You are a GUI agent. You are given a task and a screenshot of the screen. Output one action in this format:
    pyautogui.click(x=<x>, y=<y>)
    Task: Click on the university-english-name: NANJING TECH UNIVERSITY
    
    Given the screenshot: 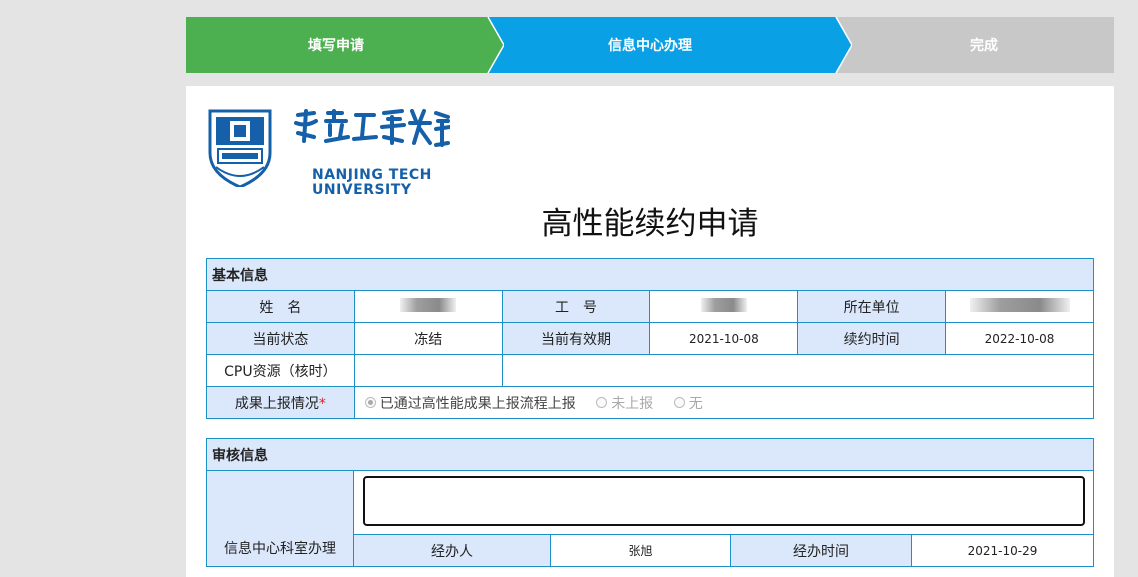 What is the action you would take?
    pyautogui.click(x=372, y=183)
    